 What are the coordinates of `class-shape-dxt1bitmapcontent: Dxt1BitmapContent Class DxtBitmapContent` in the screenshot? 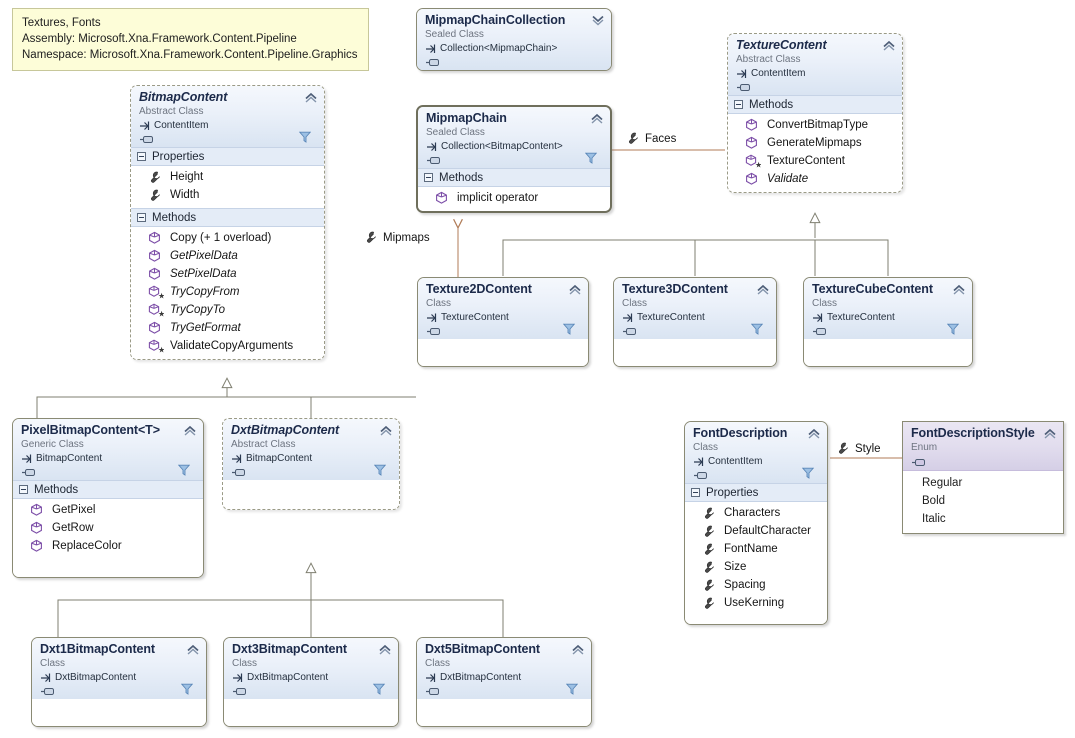 It's located at (119, 682).